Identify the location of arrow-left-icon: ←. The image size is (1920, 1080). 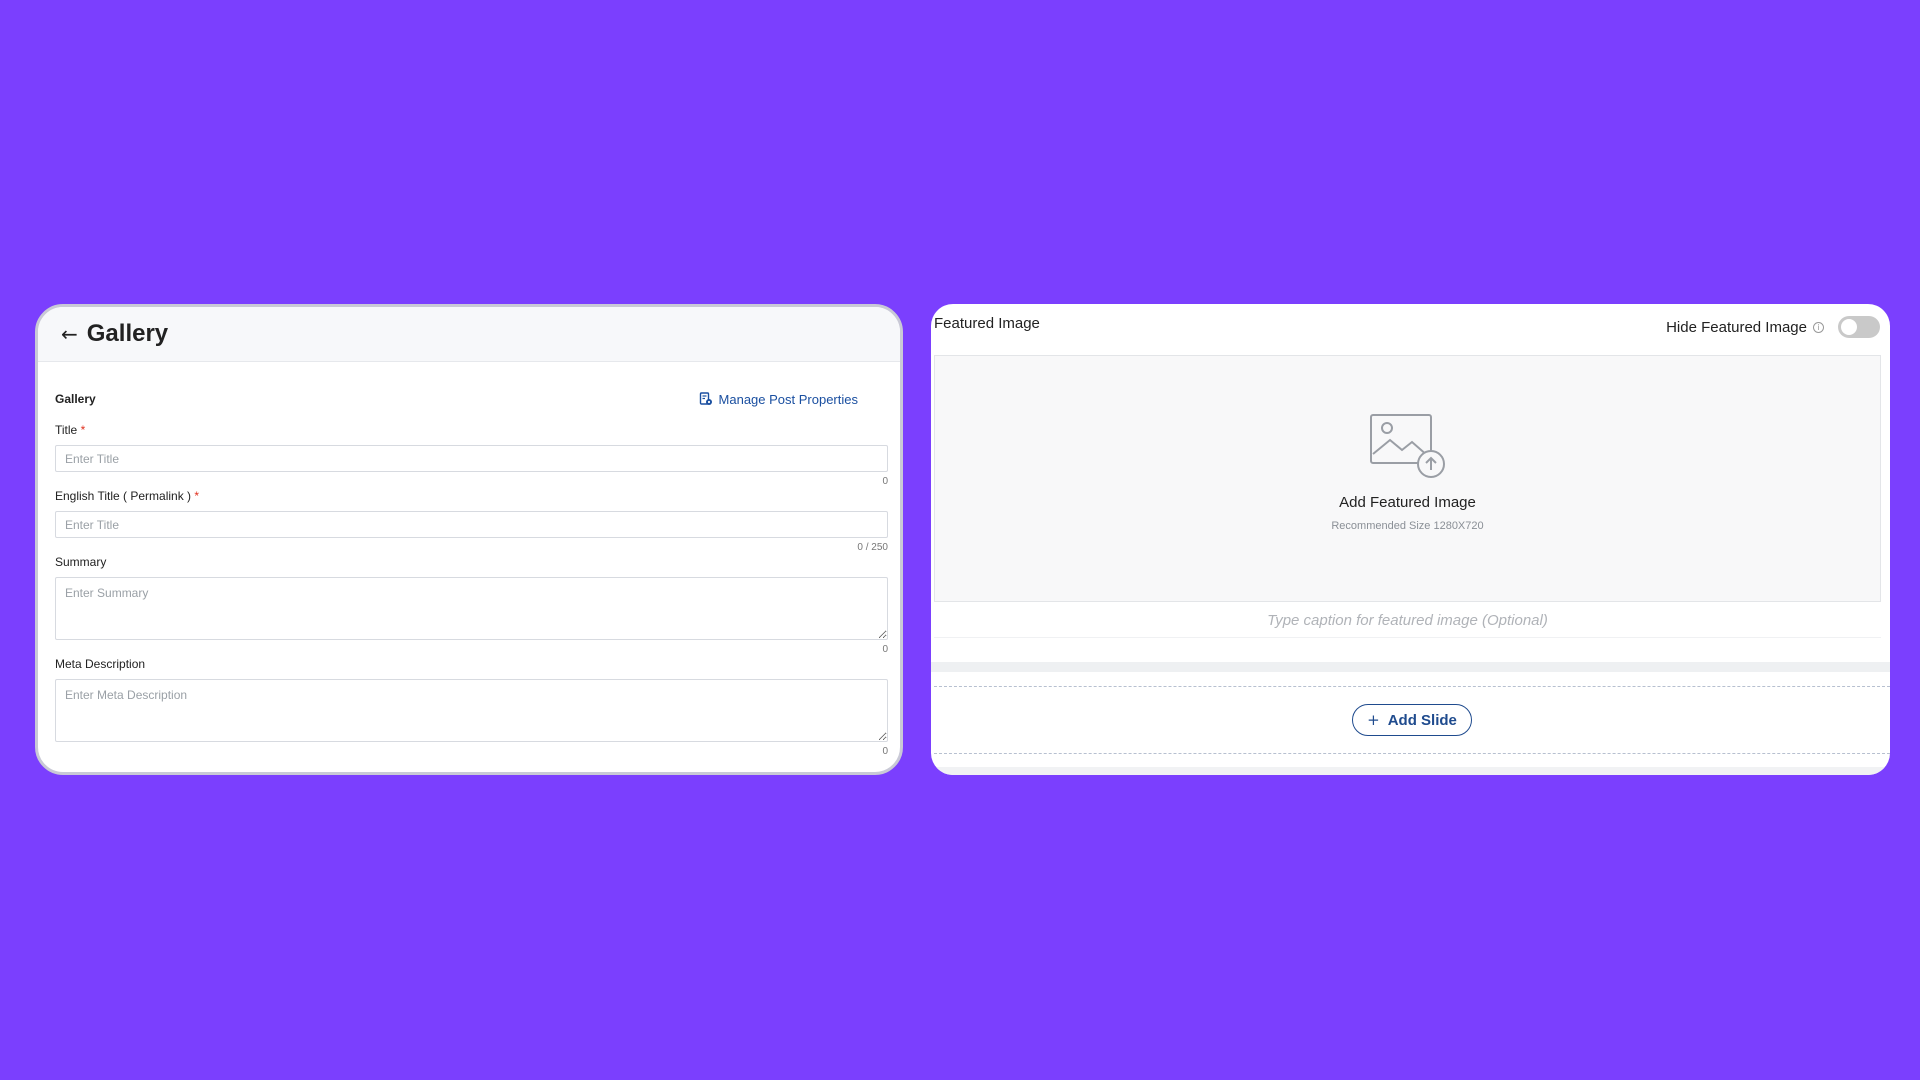
(69, 334).